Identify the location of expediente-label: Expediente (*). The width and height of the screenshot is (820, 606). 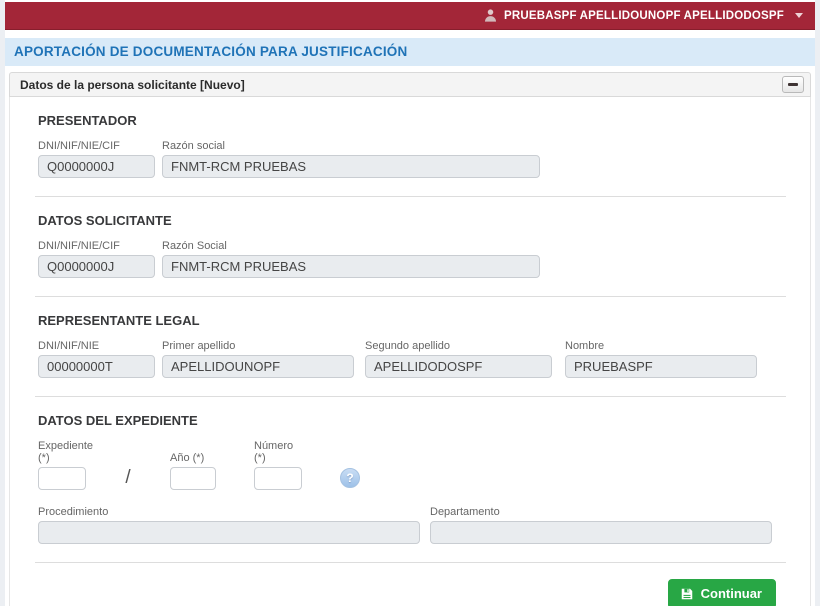
(66, 452).